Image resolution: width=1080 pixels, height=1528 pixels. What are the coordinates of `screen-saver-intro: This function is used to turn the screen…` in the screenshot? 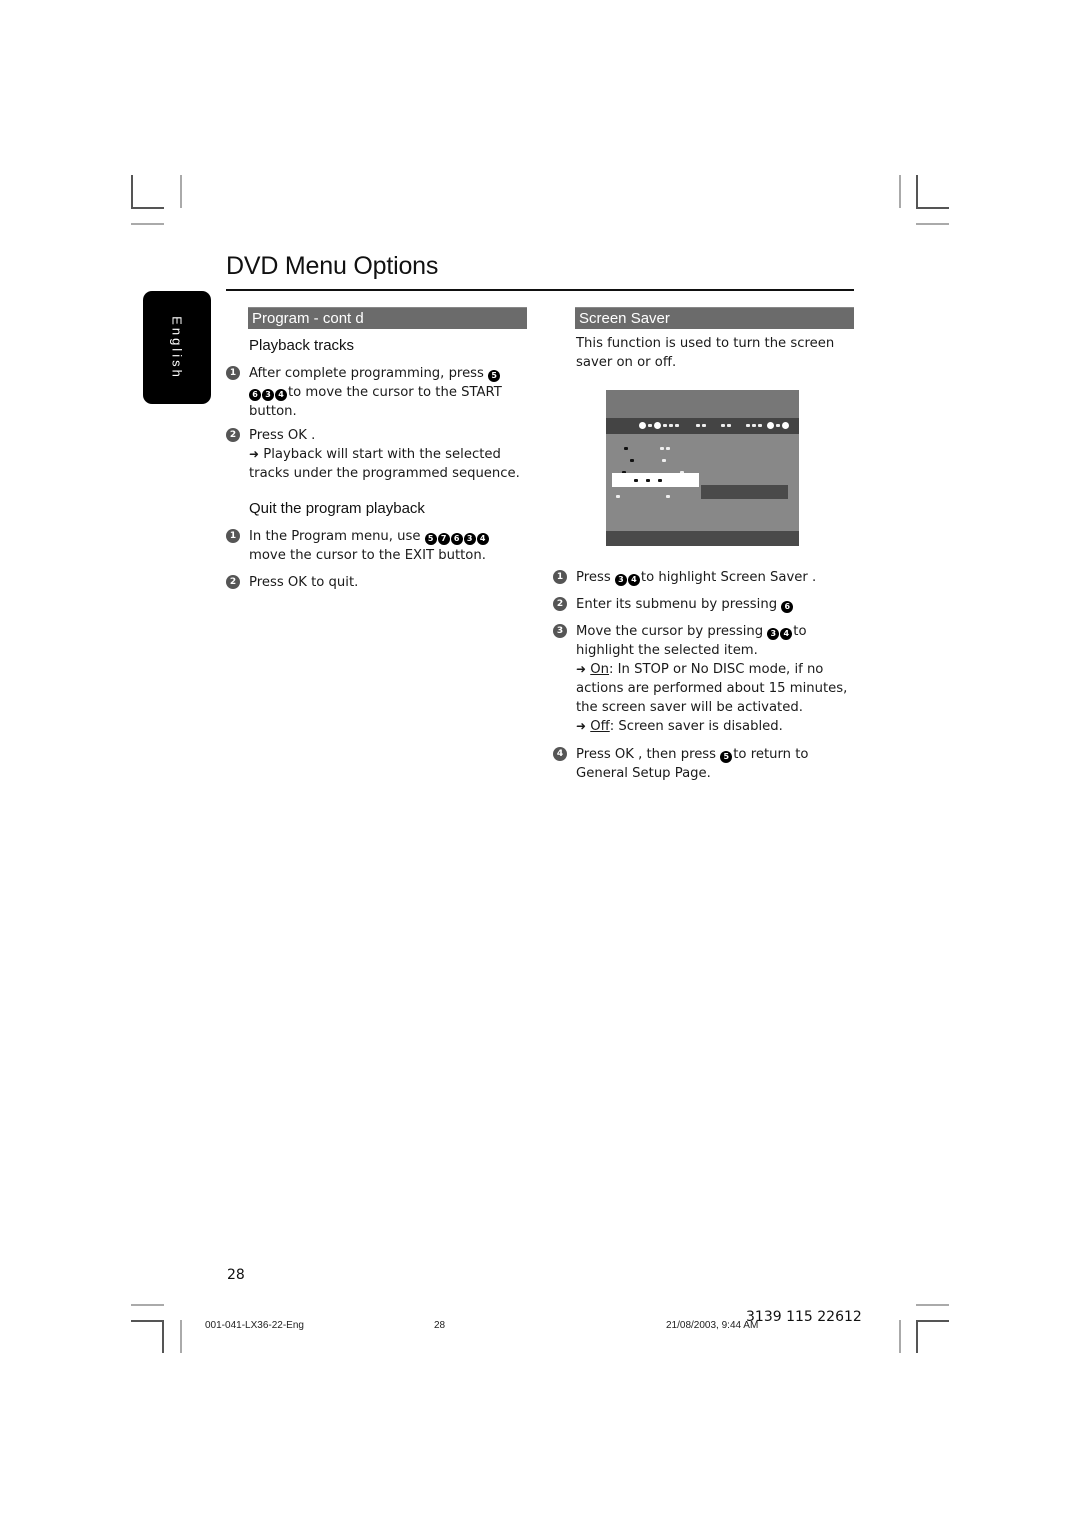 It's located at (716, 353).